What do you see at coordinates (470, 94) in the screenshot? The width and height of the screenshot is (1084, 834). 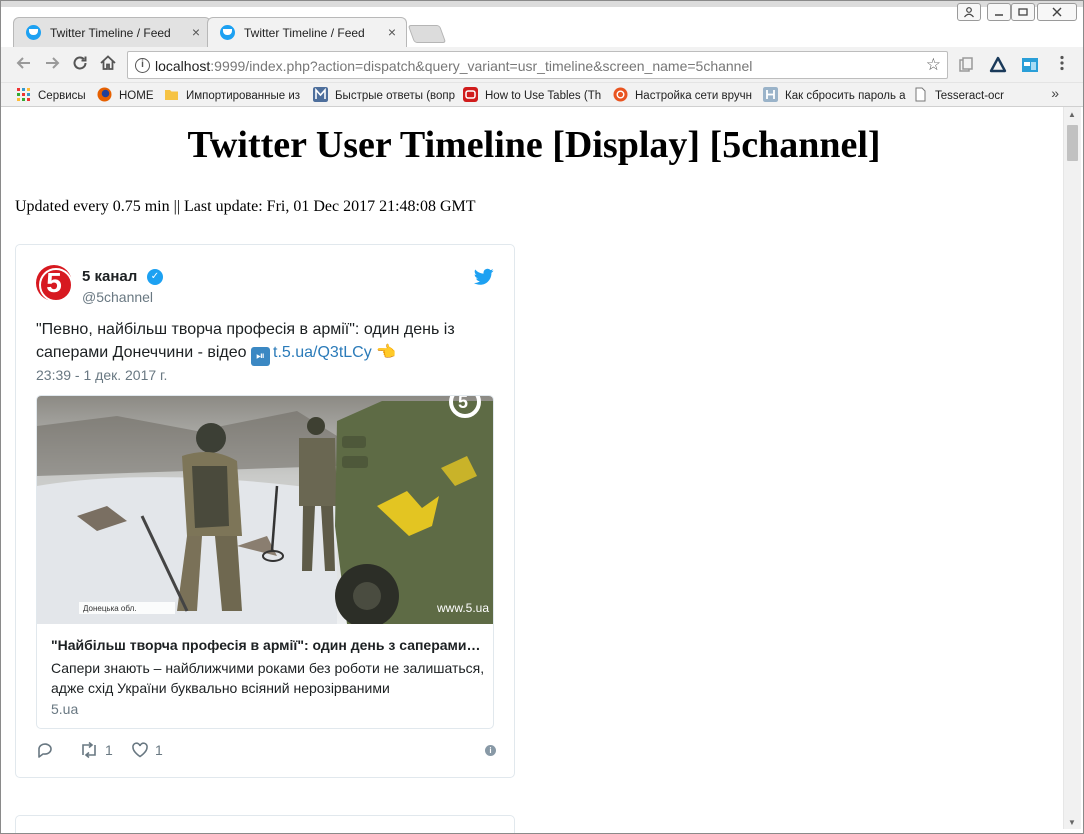 I see `red-tile-icon` at bounding box center [470, 94].